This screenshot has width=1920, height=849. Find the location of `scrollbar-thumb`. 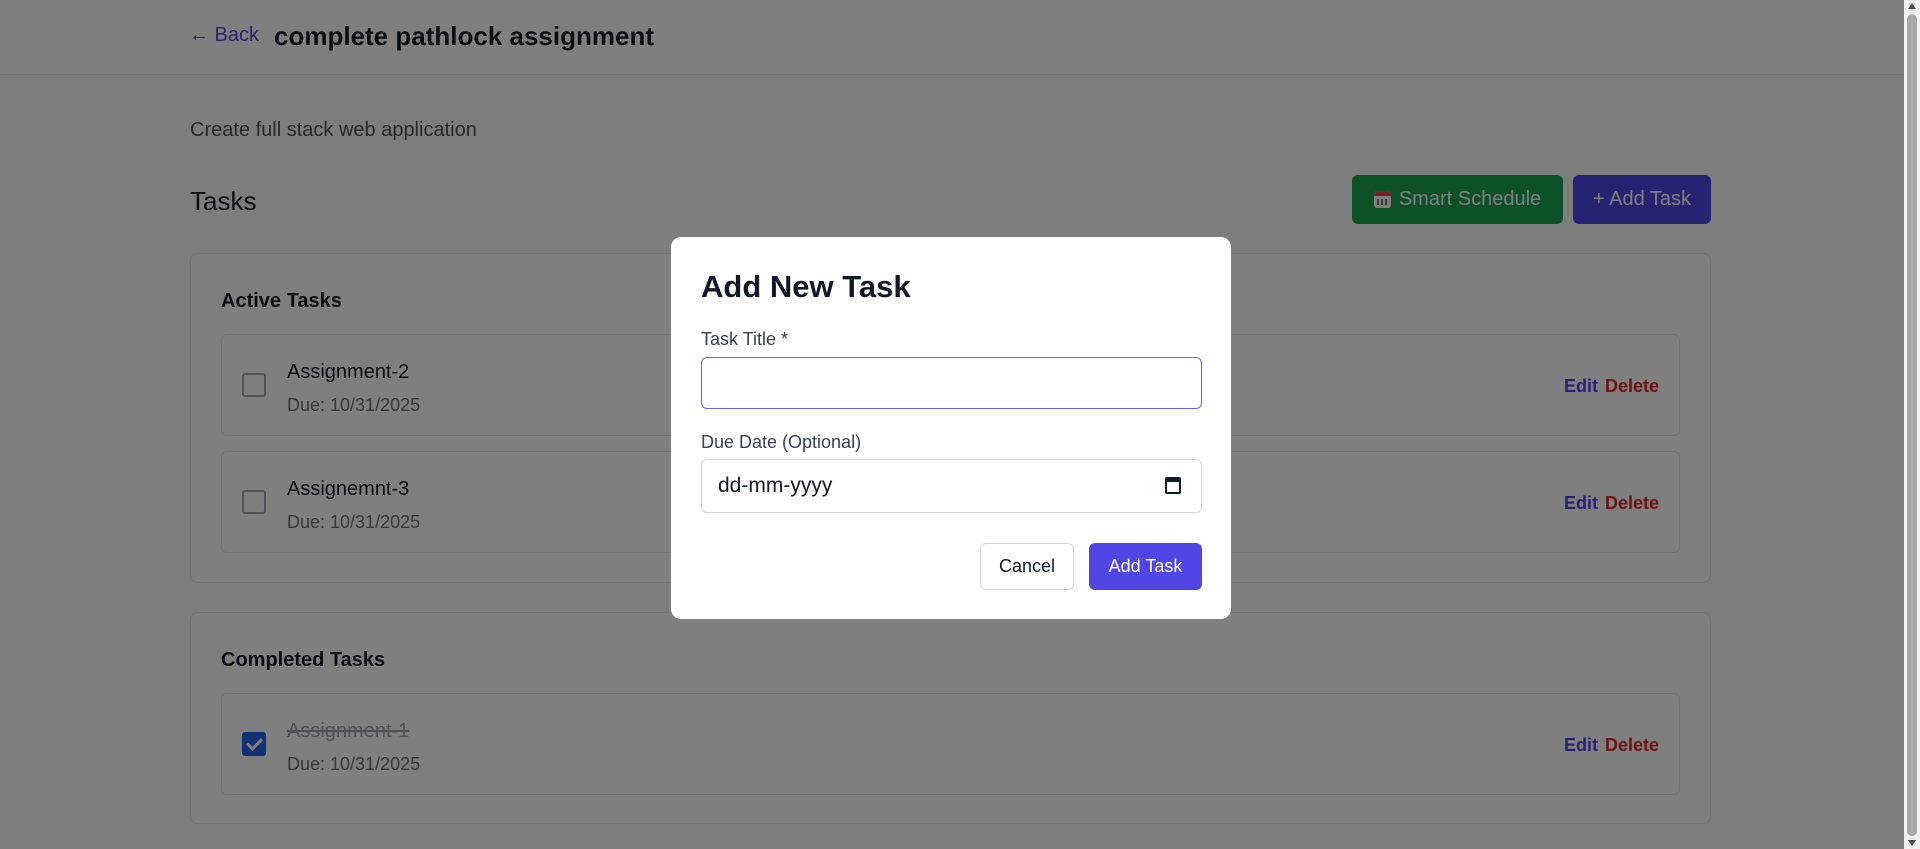

scrollbar-thumb is located at coordinates (1912, 425).